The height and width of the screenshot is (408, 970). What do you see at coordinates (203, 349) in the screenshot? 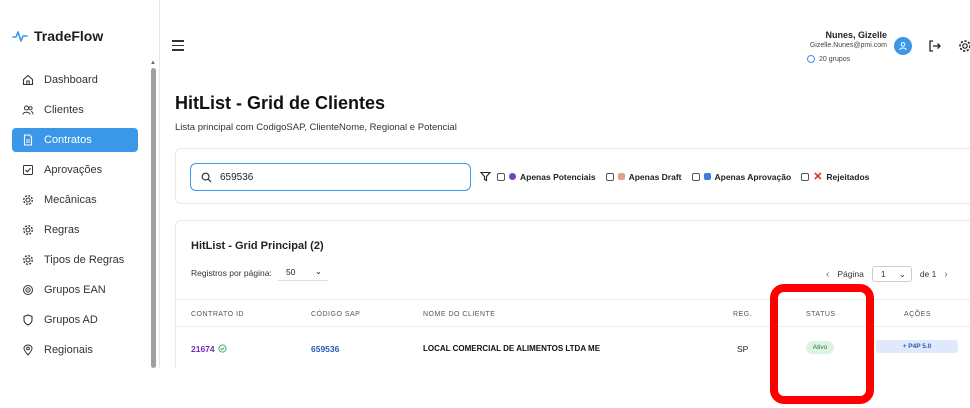
I see `contract-id: 21674` at bounding box center [203, 349].